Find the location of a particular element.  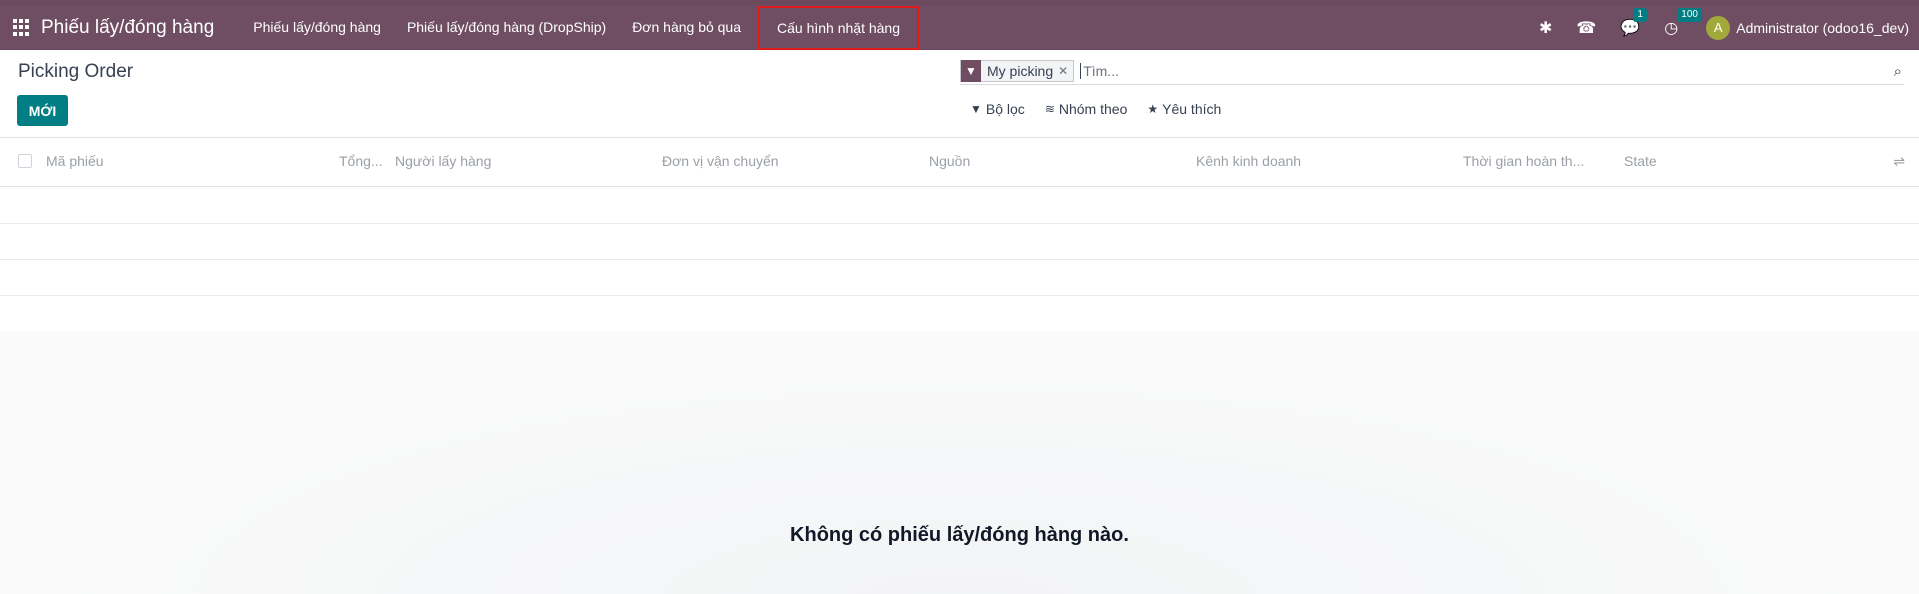

menu-picking-config: Cấu hình nhặt hàng is located at coordinates (839, 27).